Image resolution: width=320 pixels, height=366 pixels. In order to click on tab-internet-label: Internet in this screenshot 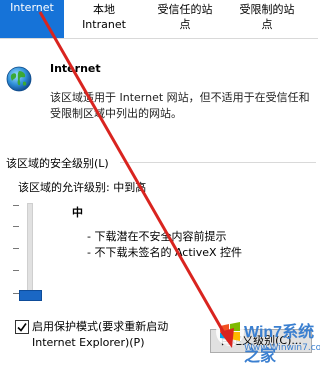, I will do `click(32, 7)`.